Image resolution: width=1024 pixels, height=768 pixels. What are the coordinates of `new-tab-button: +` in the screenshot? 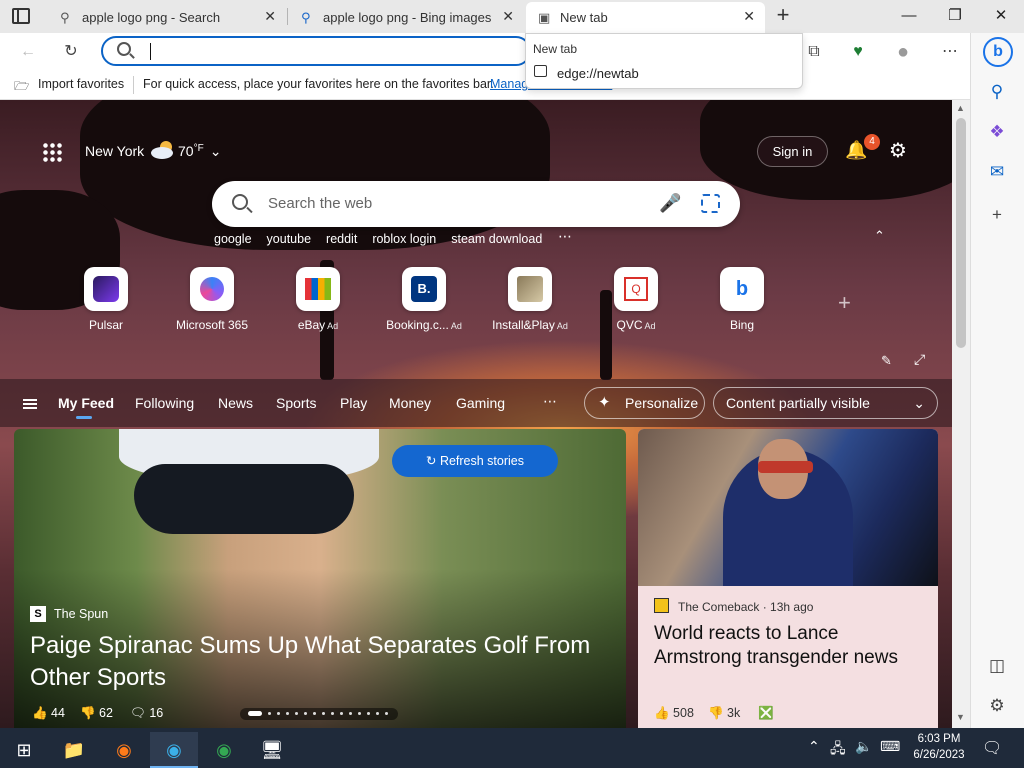 It's located at (783, 15).